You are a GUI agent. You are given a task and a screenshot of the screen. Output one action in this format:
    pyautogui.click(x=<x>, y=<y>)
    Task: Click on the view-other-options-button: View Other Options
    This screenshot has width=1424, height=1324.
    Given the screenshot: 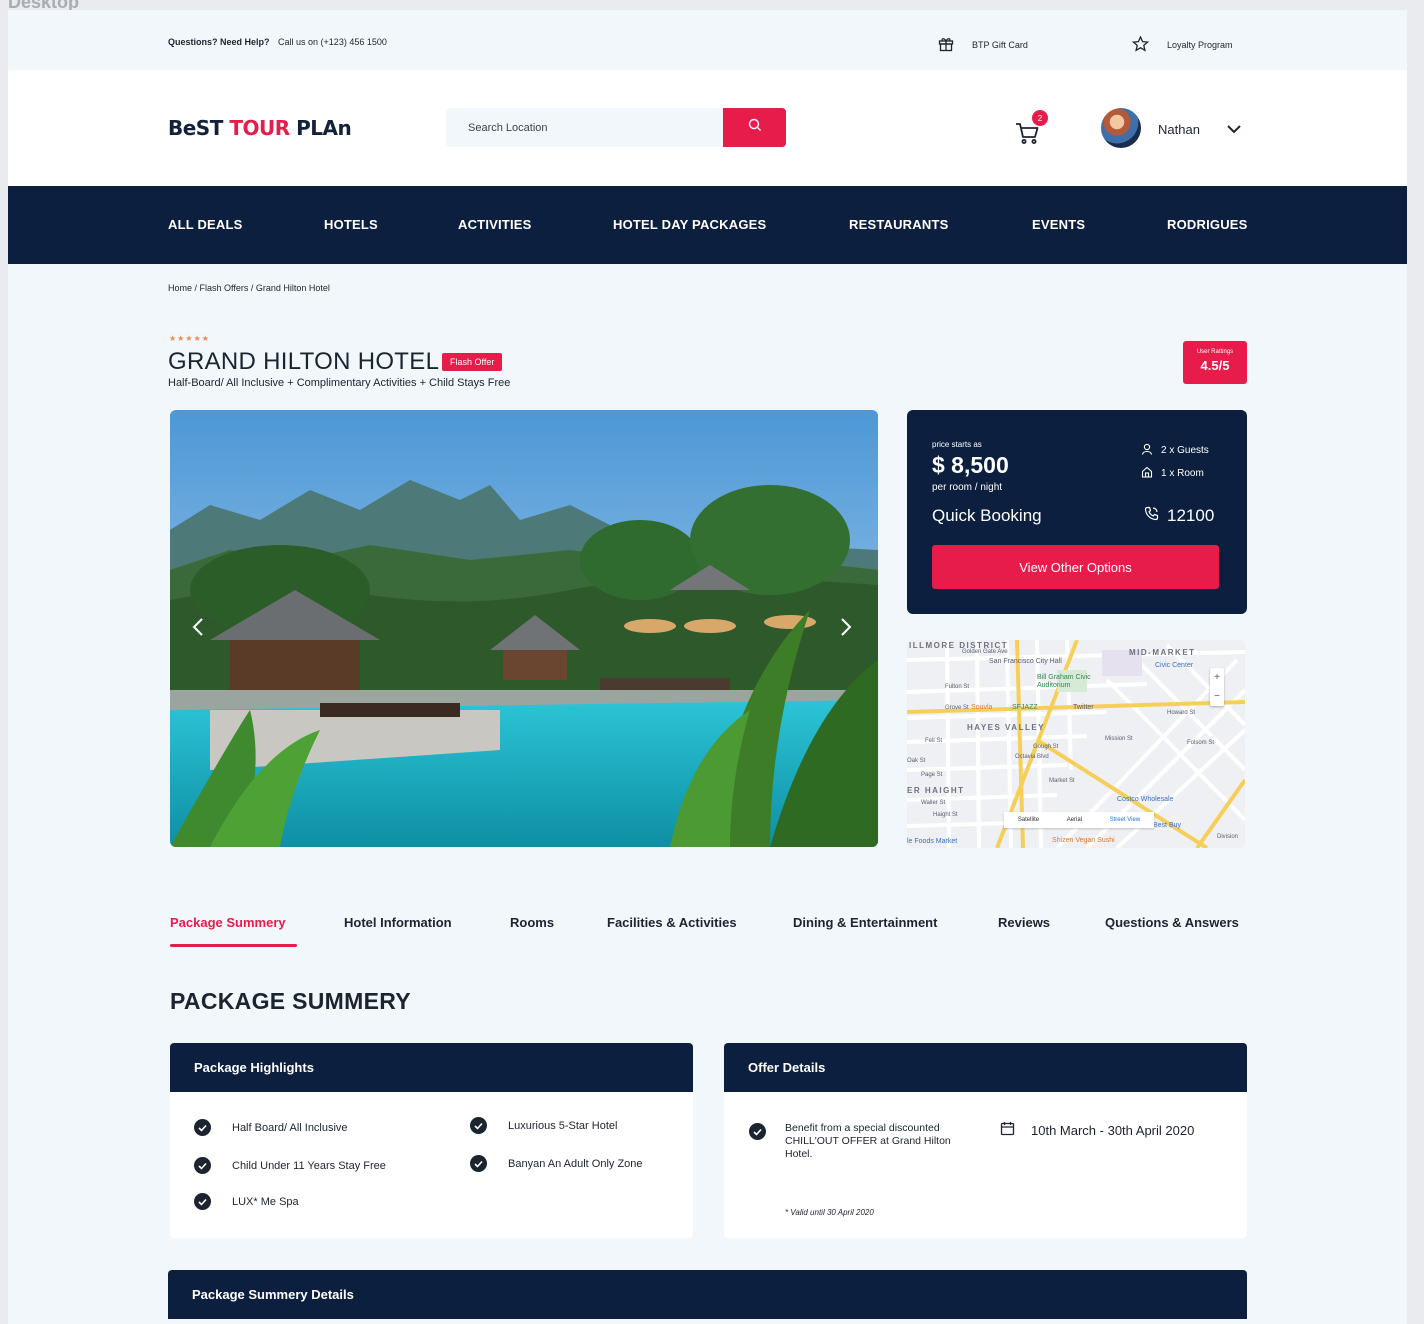 What is the action you would take?
    pyautogui.click(x=1075, y=567)
    